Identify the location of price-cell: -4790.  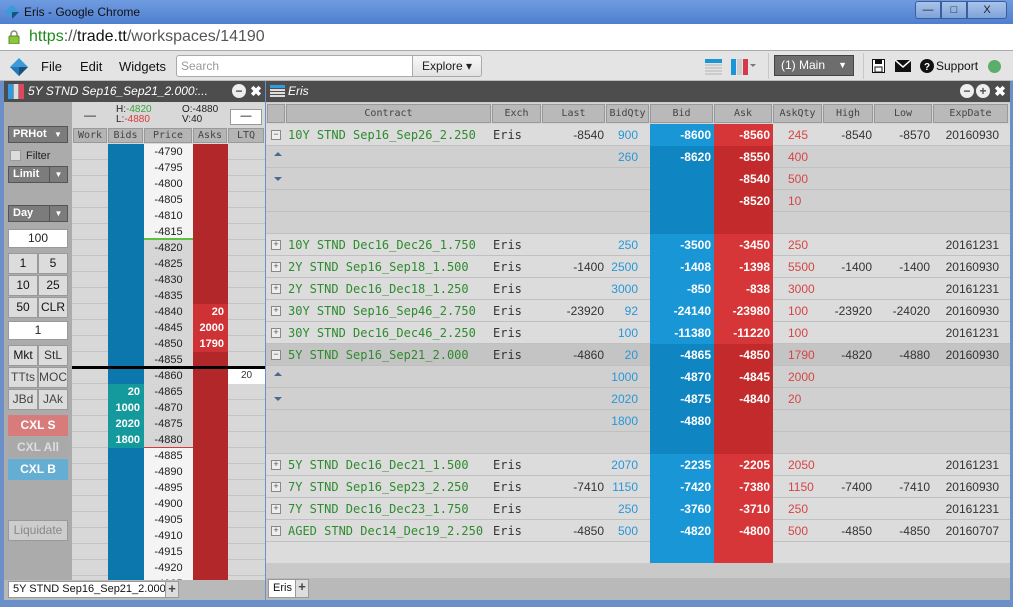
(168, 152).